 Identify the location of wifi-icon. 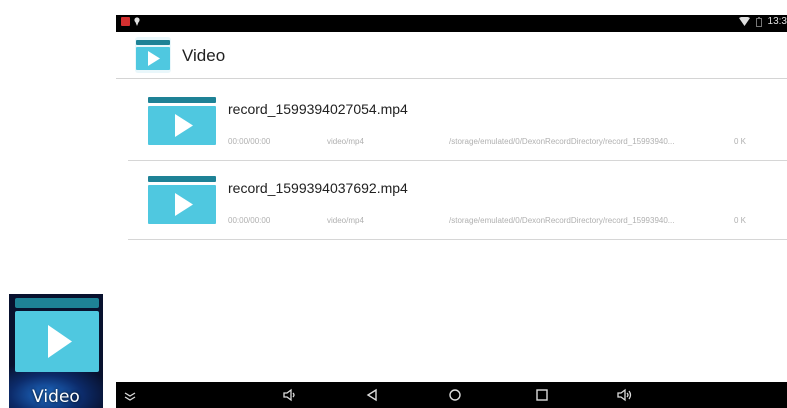
(744, 21).